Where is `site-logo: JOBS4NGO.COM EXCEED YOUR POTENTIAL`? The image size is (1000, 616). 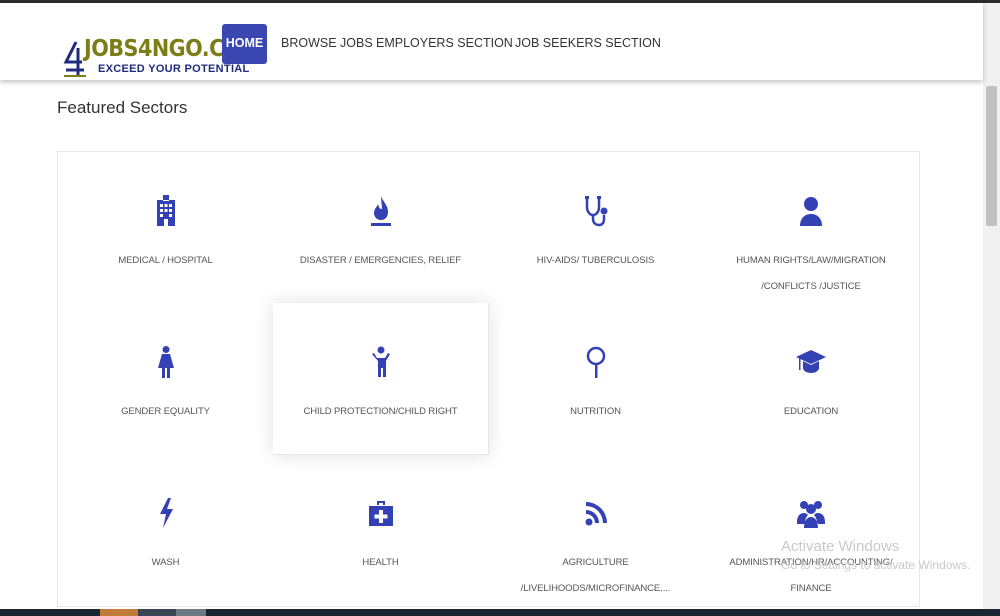 site-logo: JOBS4NGO.COM EXCEED YOUR POTENTIAL is located at coordinates (161, 59).